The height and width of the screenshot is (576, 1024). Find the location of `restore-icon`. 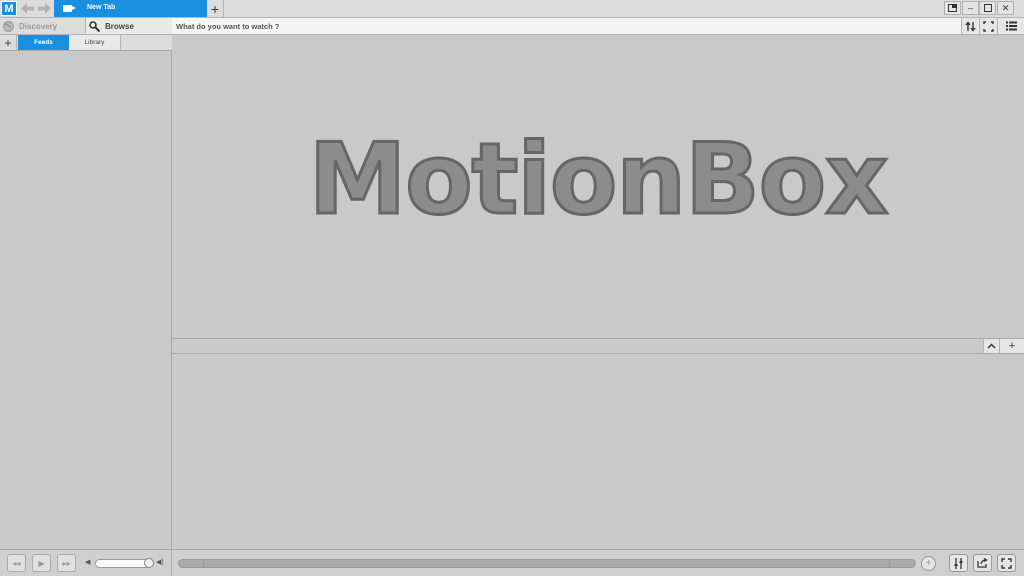

restore-icon is located at coordinates (952, 8).